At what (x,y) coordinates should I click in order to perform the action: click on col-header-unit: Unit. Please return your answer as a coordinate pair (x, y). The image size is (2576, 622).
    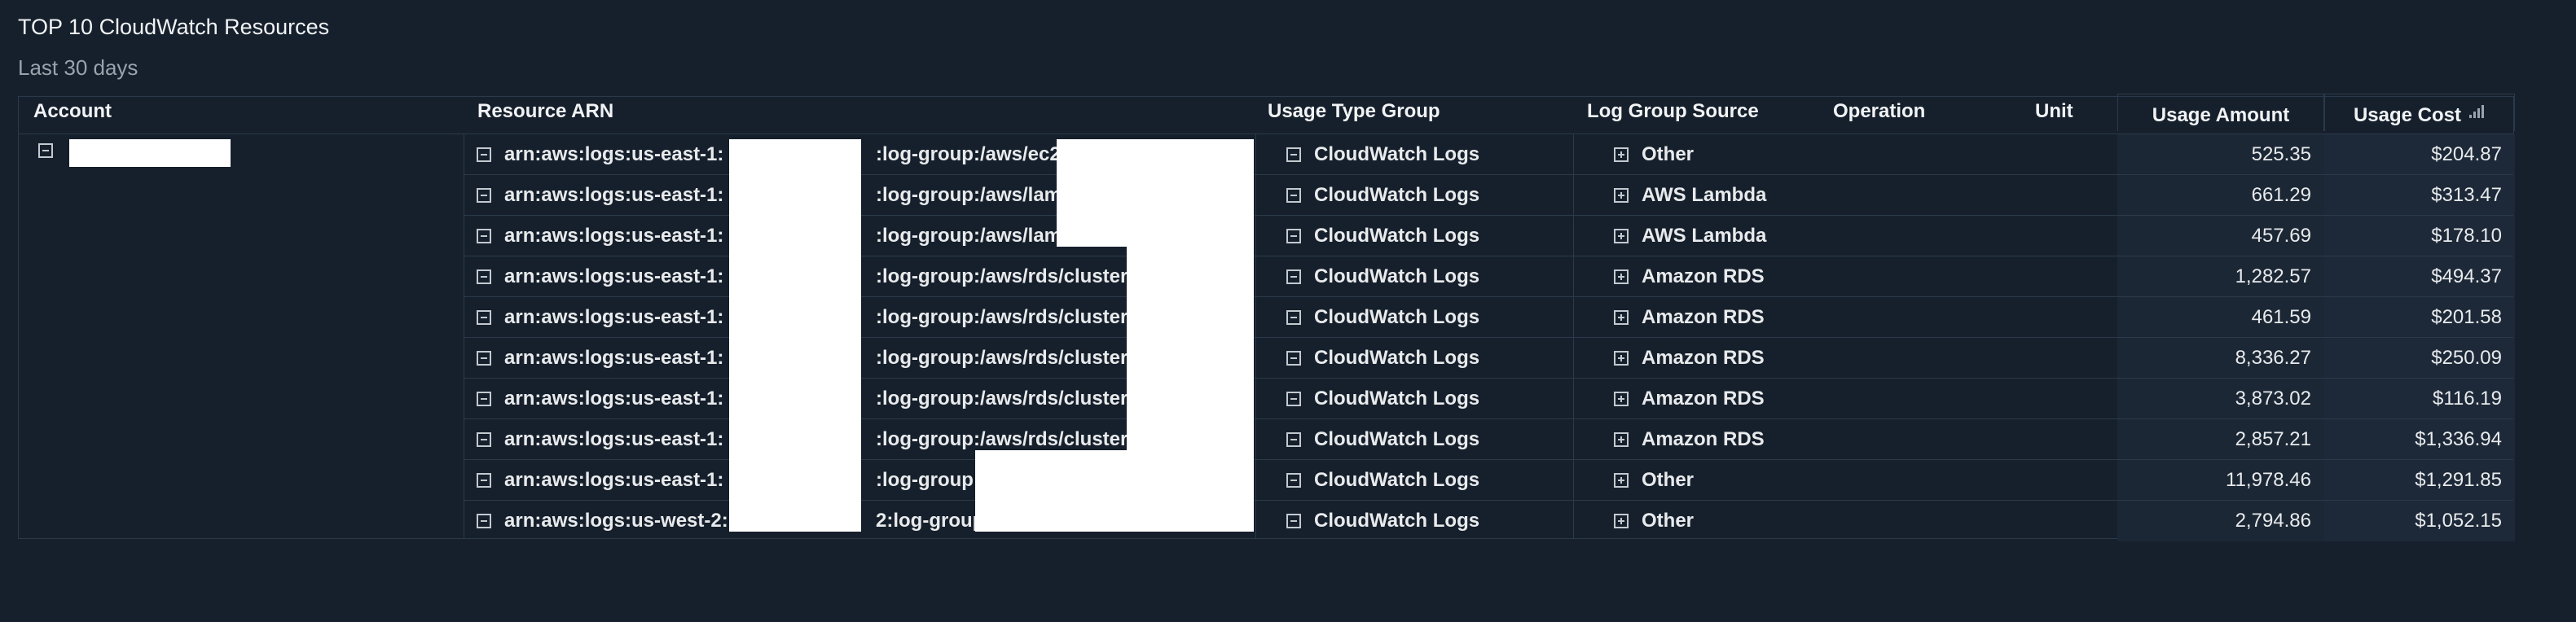
    Looking at the image, I should click on (2054, 115).